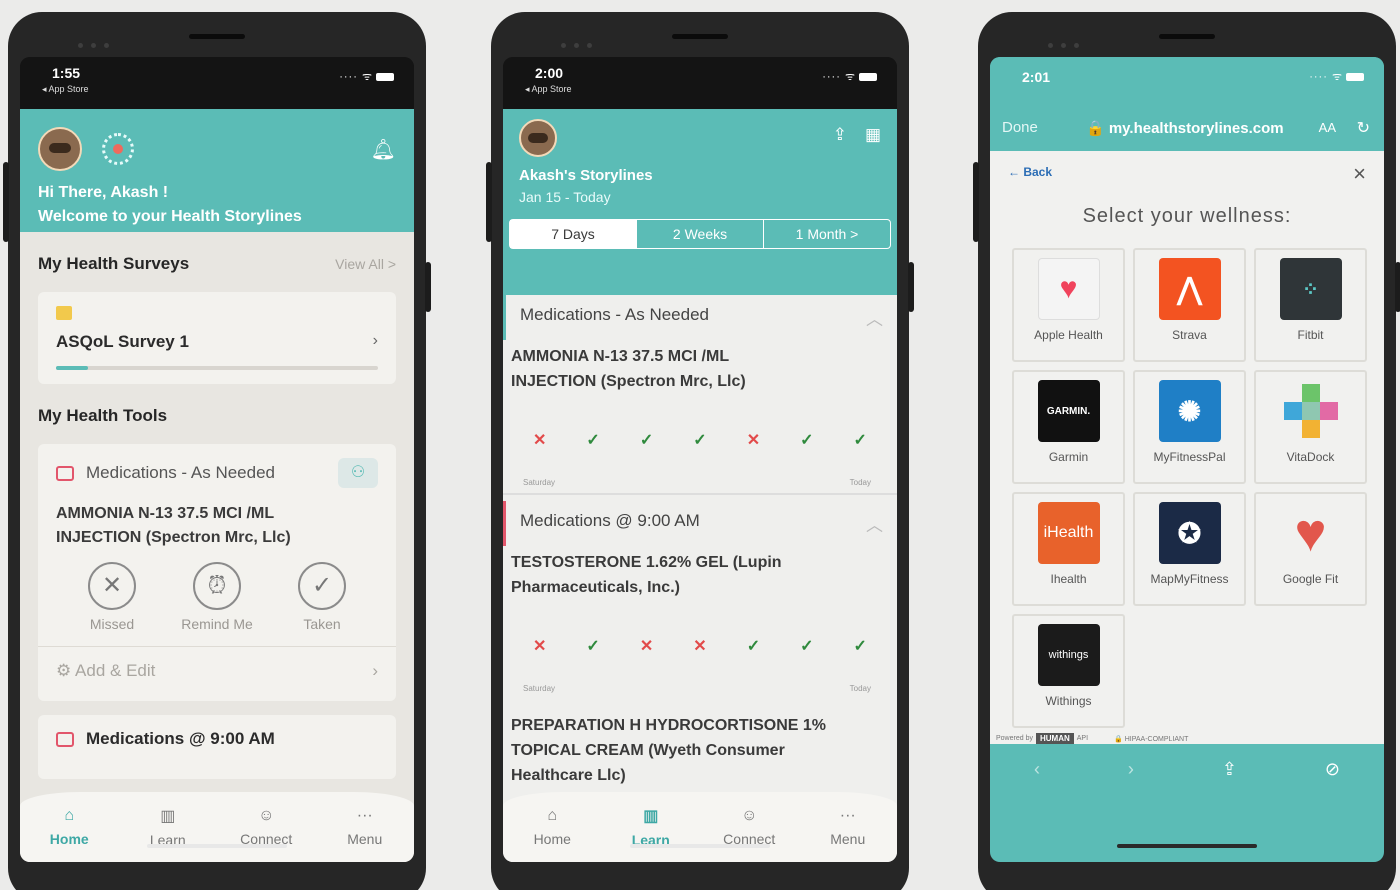 This screenshot has height=890, width=1400. Describe the element at coordinates (217, 338) in the screenshot. I see `survey-card: ASQoL Survey 1 ›` at that location.